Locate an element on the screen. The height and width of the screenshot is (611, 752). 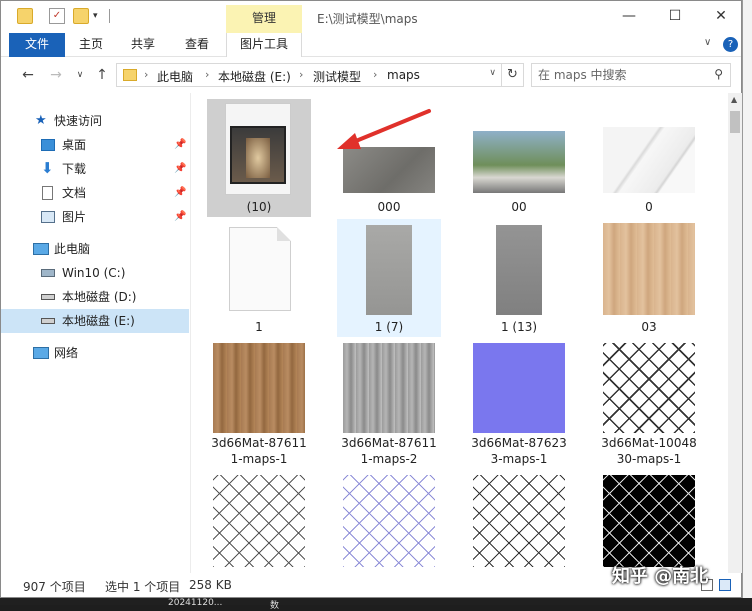
nav-label: 下载 is located at coordinates (74, 169).